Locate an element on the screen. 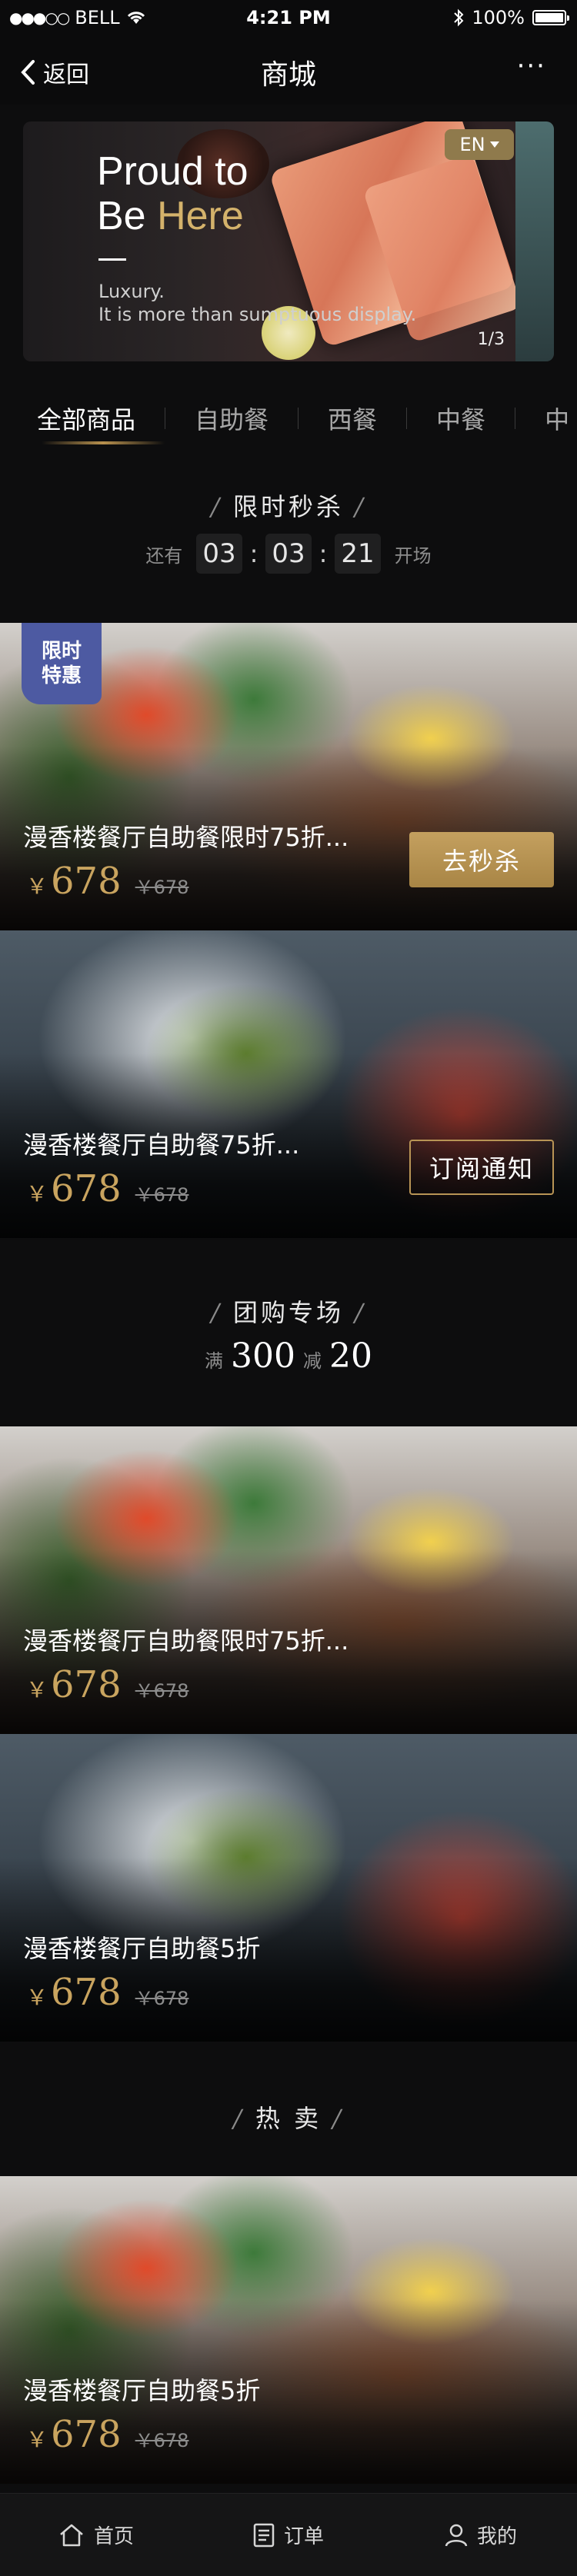 Image resolution: width=577 pixels, height=2576 pixels. status-right: 100% is located at coordinates (511, 18).